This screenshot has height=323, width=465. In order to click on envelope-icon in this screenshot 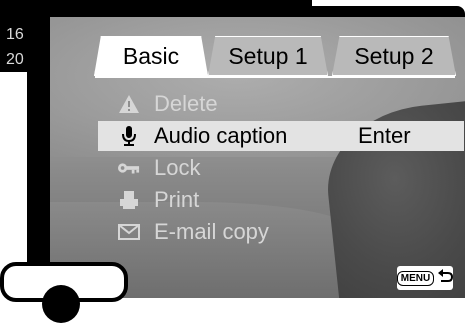, I will do `click(129, 232)`.